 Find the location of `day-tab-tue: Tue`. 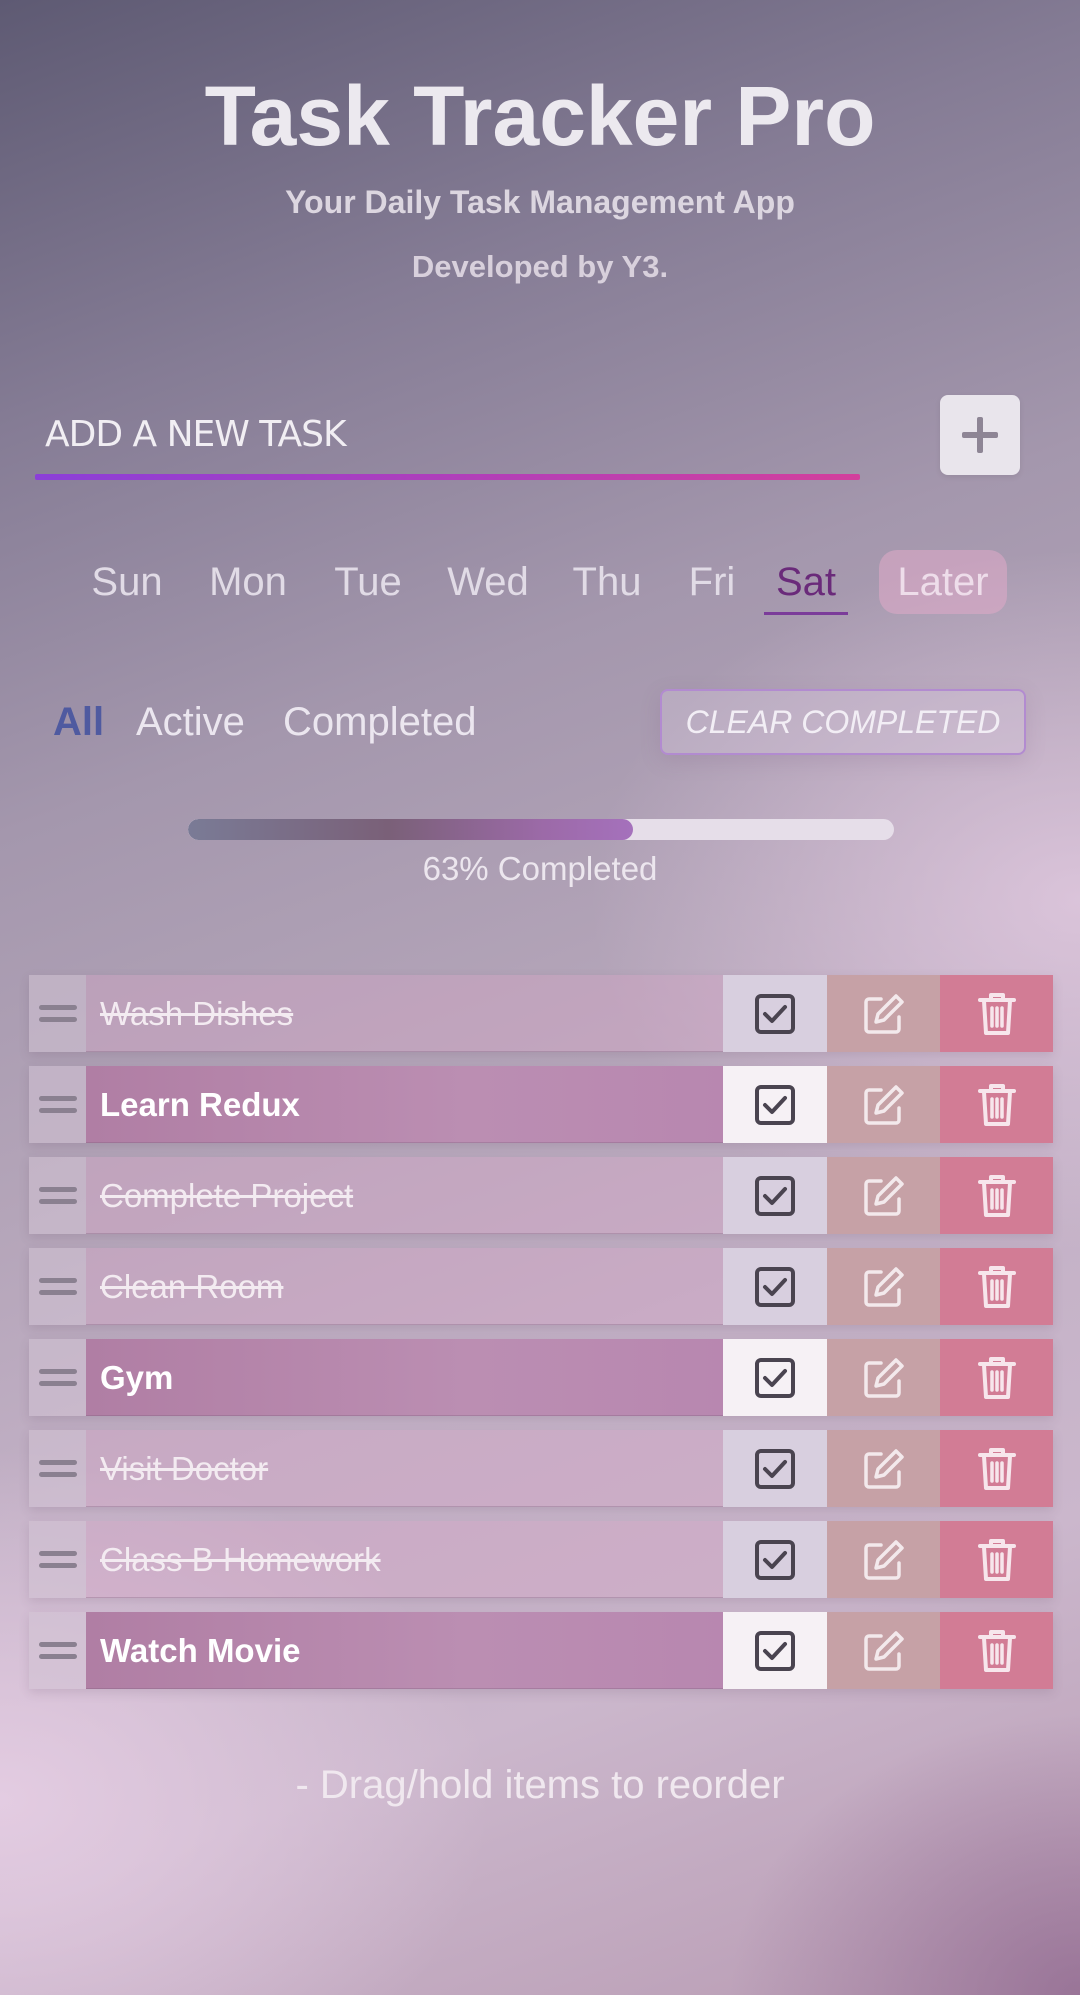

day-tab-tue: Tue is located at coordinates (368, 582).